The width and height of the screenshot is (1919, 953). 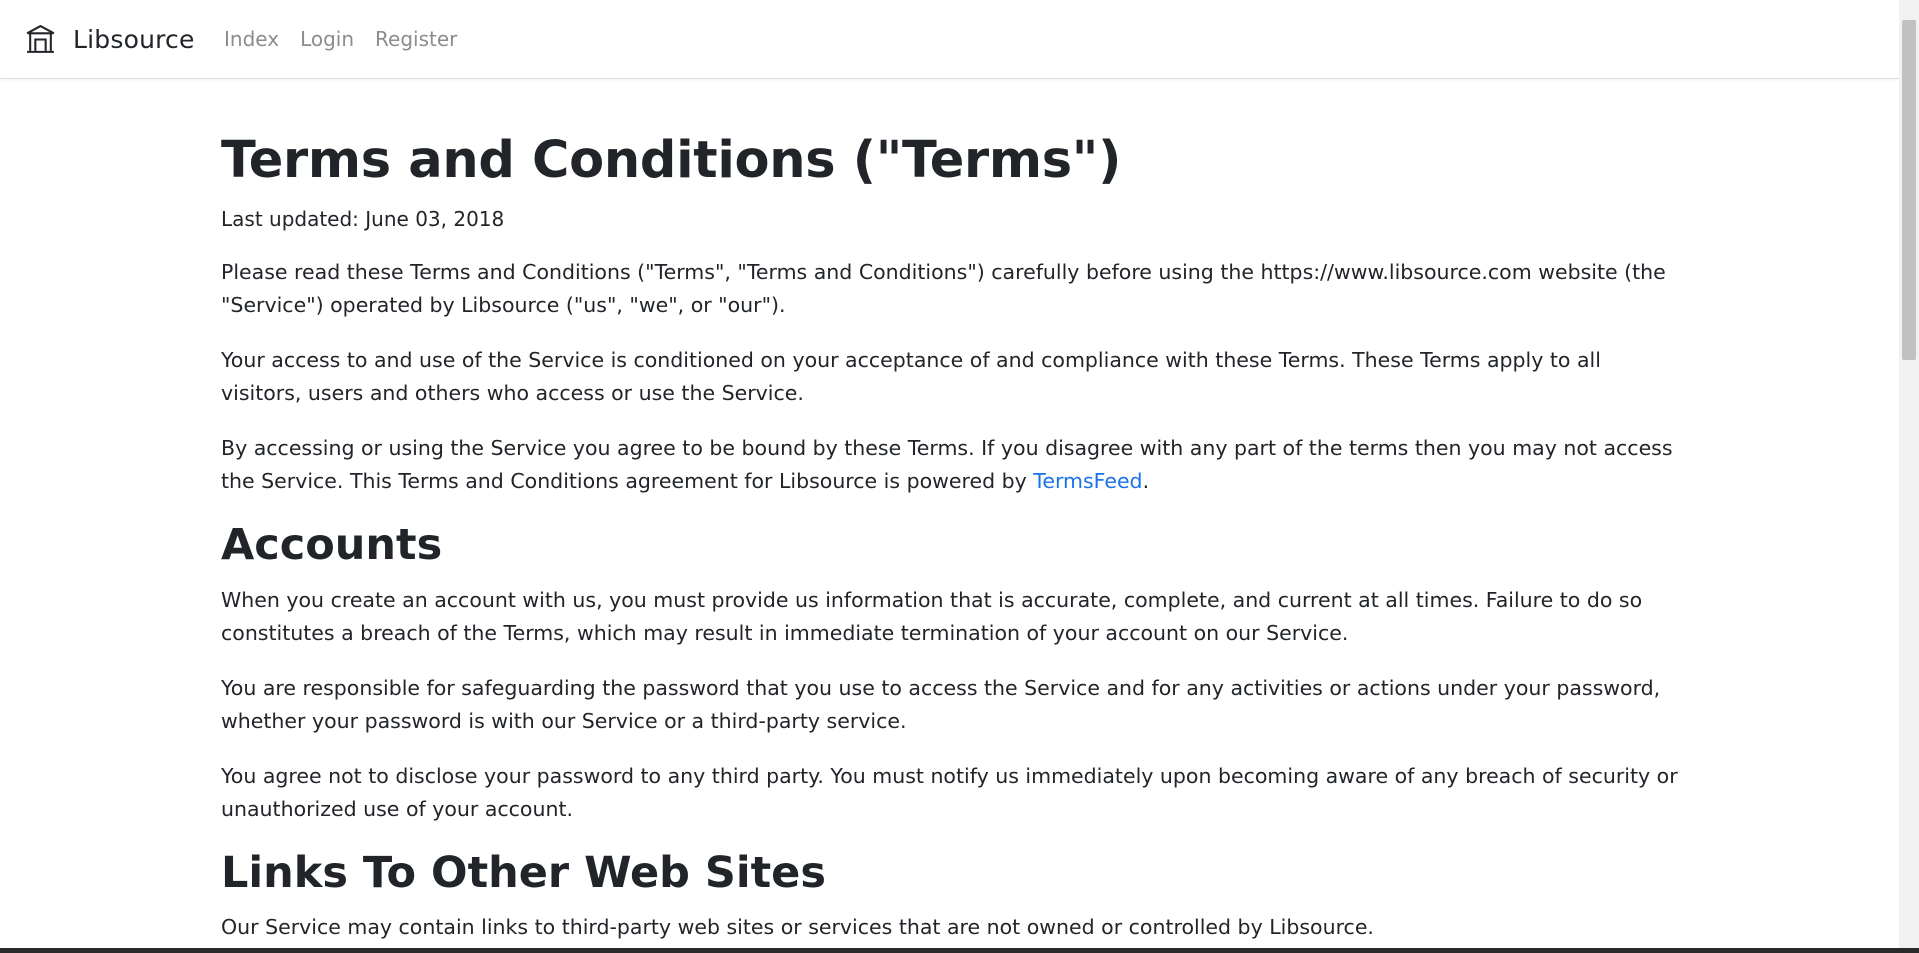 I want to click on nav-links: Index Login Register, so click(x=351, y=39).